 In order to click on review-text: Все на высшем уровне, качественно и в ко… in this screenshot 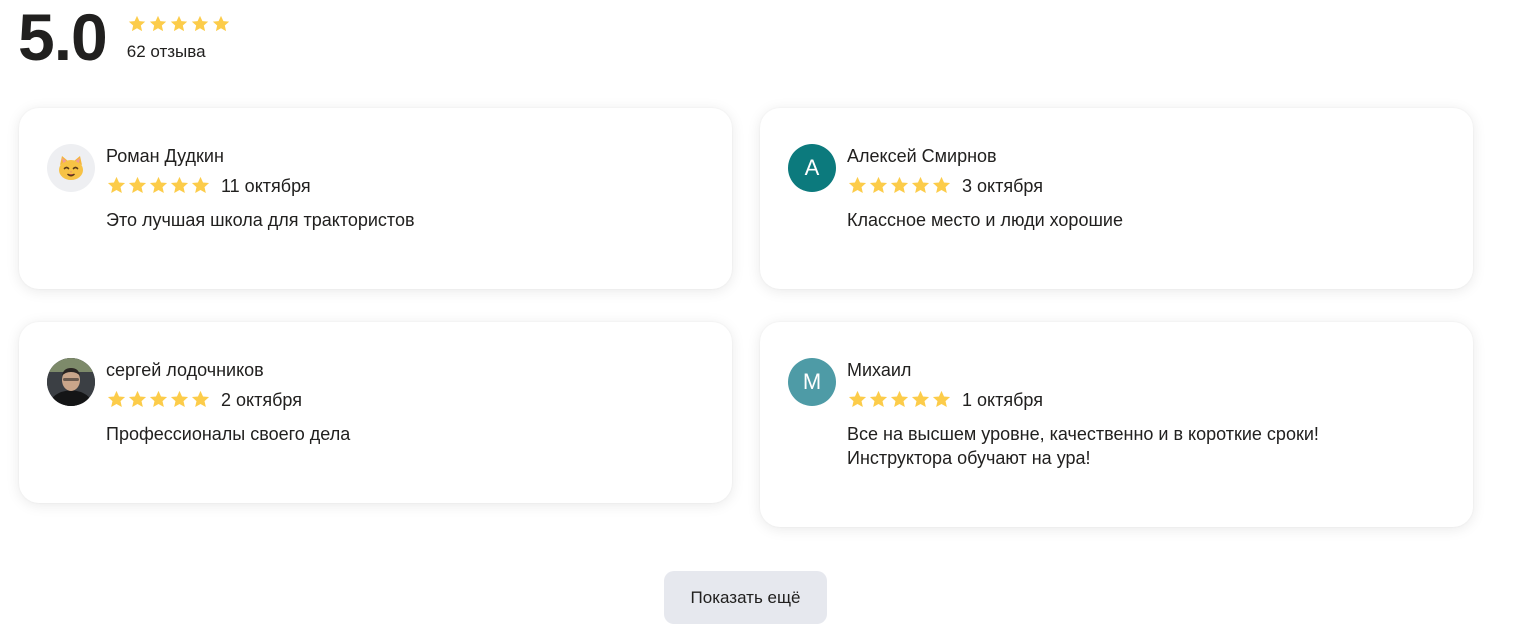, I will do `click(1145, 446)`.